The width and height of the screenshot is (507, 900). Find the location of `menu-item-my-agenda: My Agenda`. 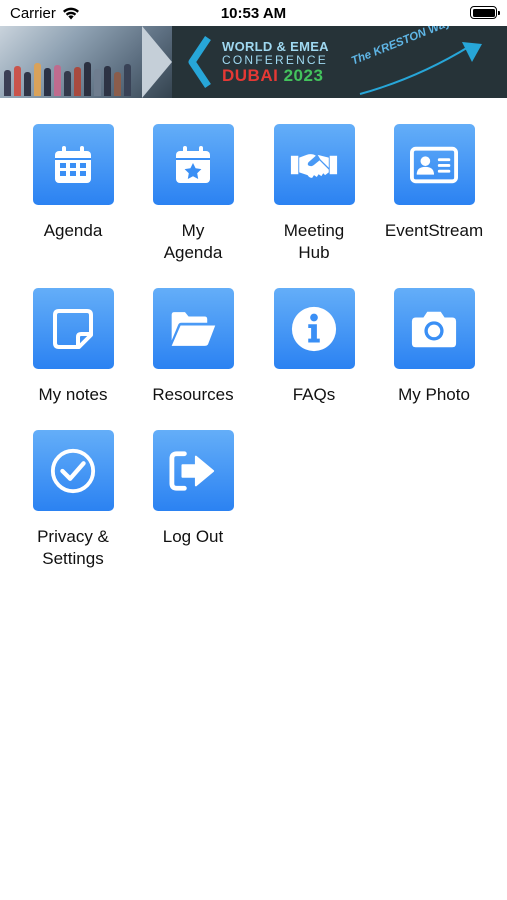

menu-item-my-agenda: My Agenda is located at coordinates (193, 194).